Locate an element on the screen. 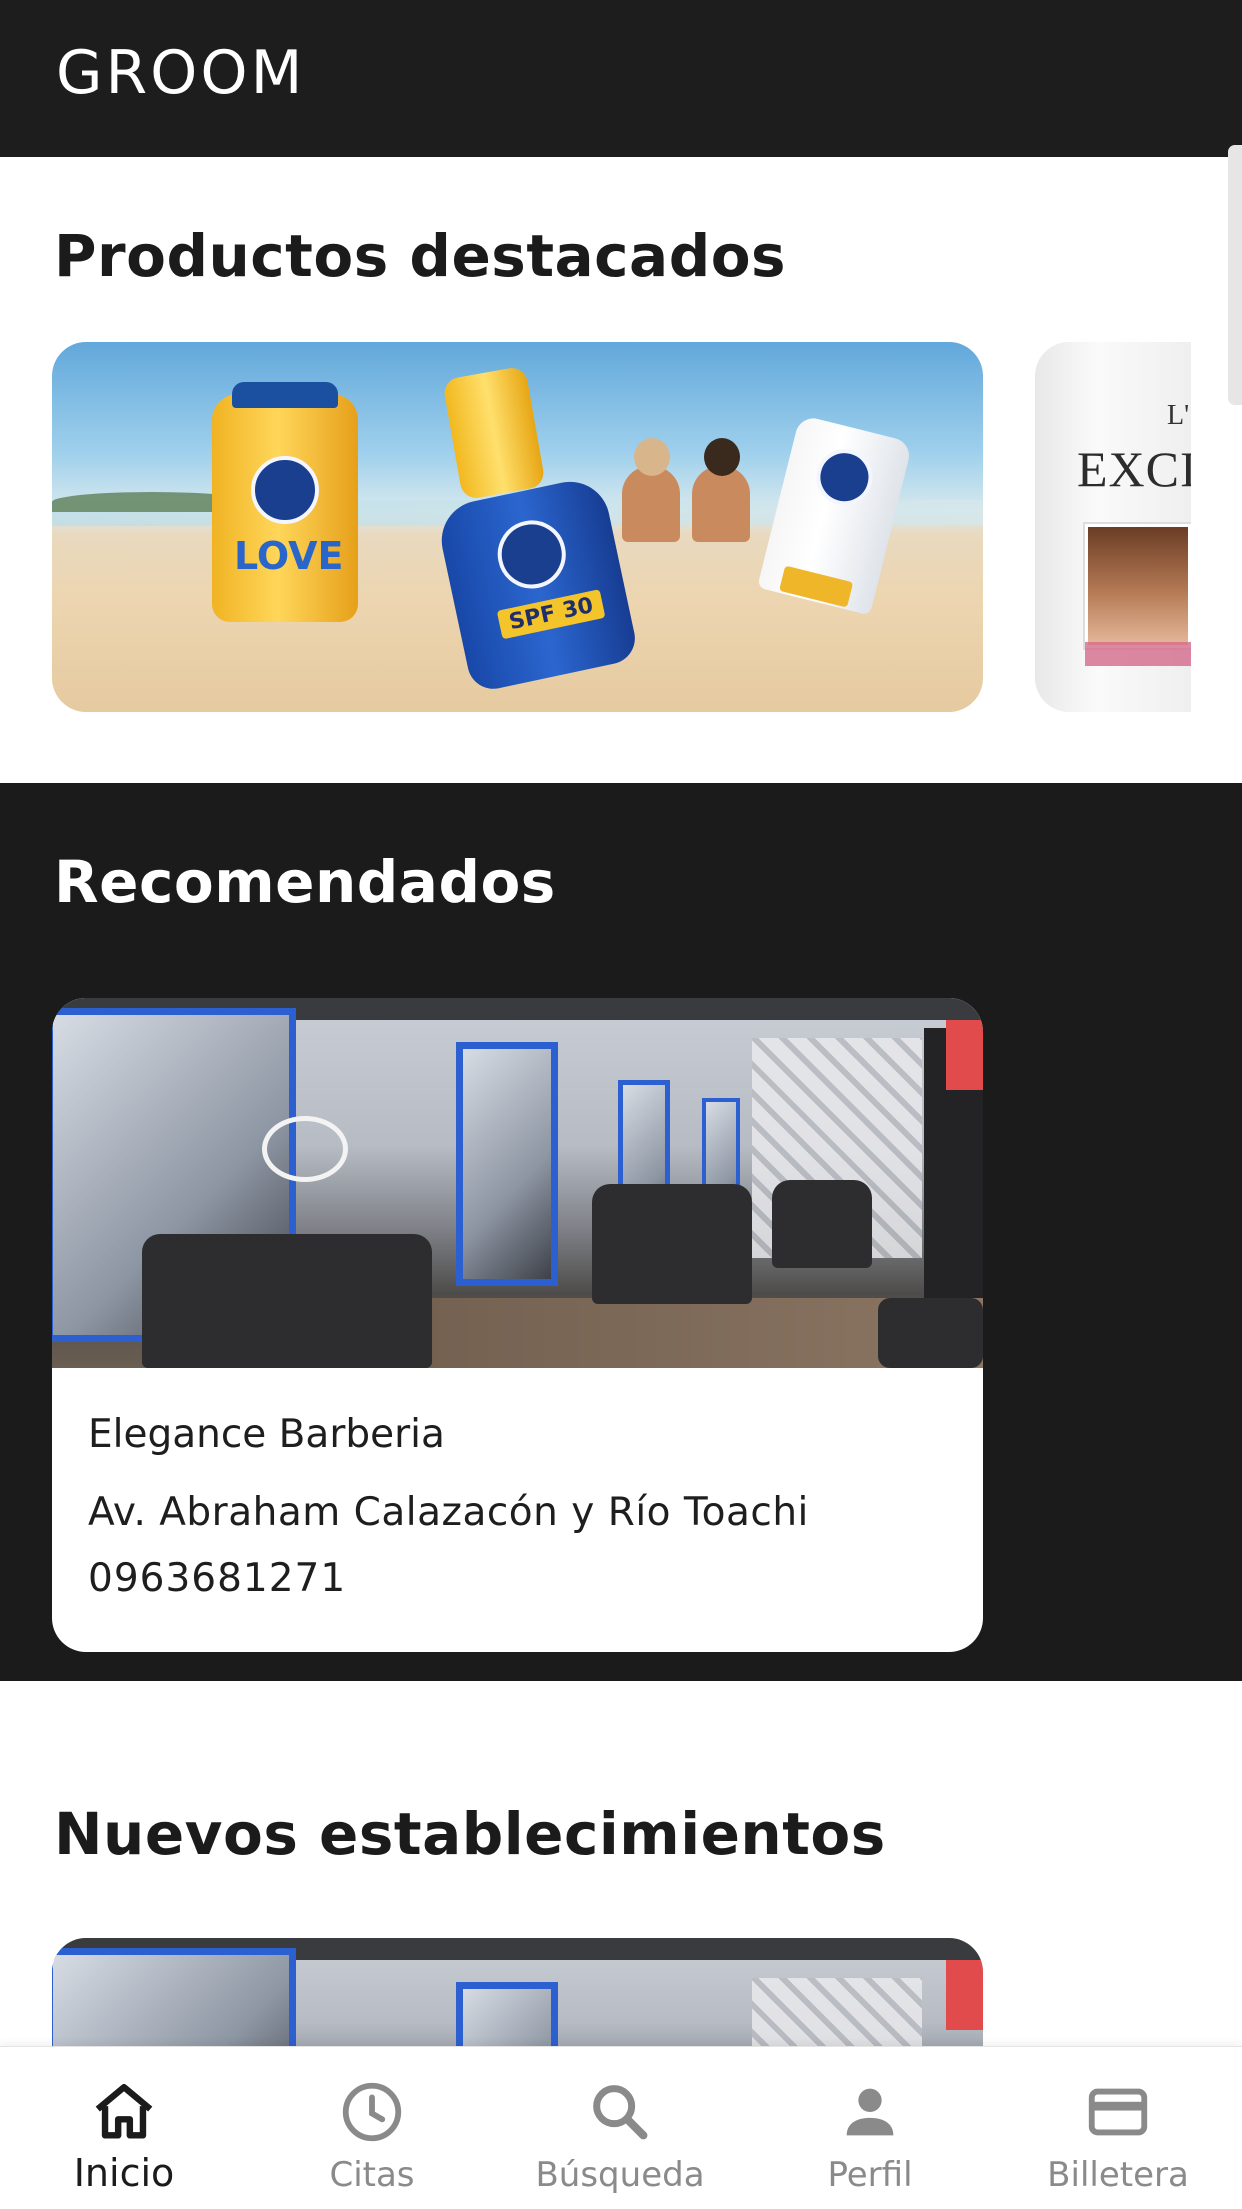 The image size is (1242, 2209). tube-cap is located at coordinates (816, 586).